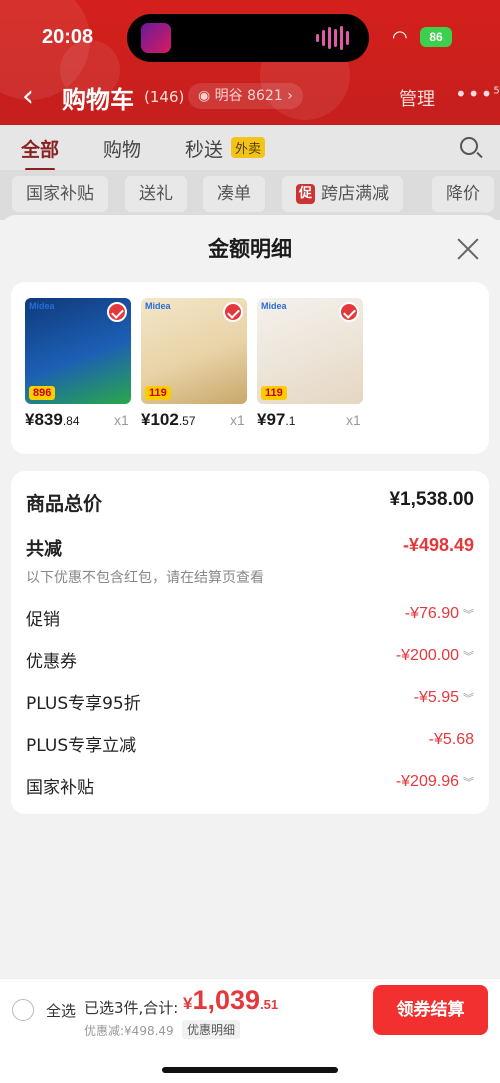 The image size is (500, 1083). Describe the element at coordinates (51, 662) in the screenshot. I see `coupon-label: 优惠券` at that location.